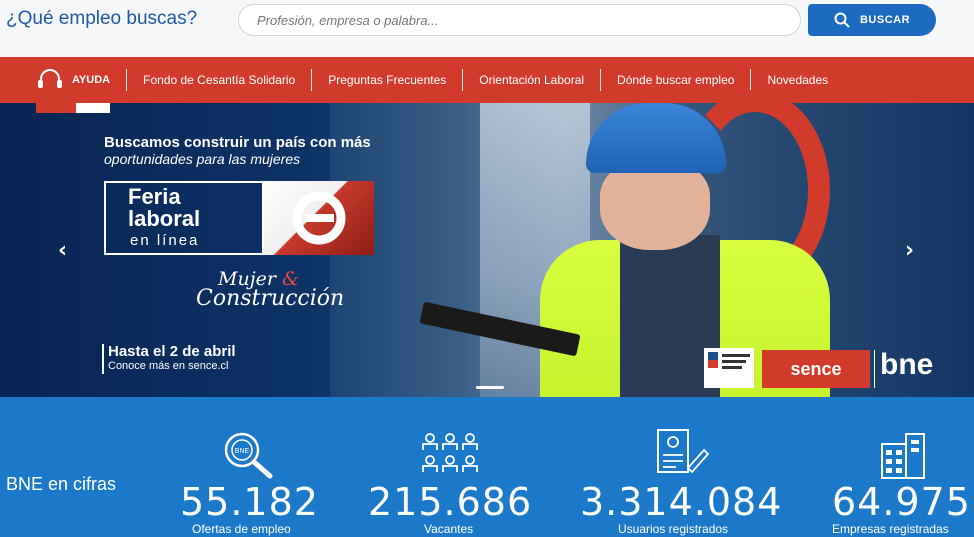 The image size is (974, 537). Describe the element at coordinates (154, 196) in the screenshot. I see `feria-line-1: Feria` at that location.